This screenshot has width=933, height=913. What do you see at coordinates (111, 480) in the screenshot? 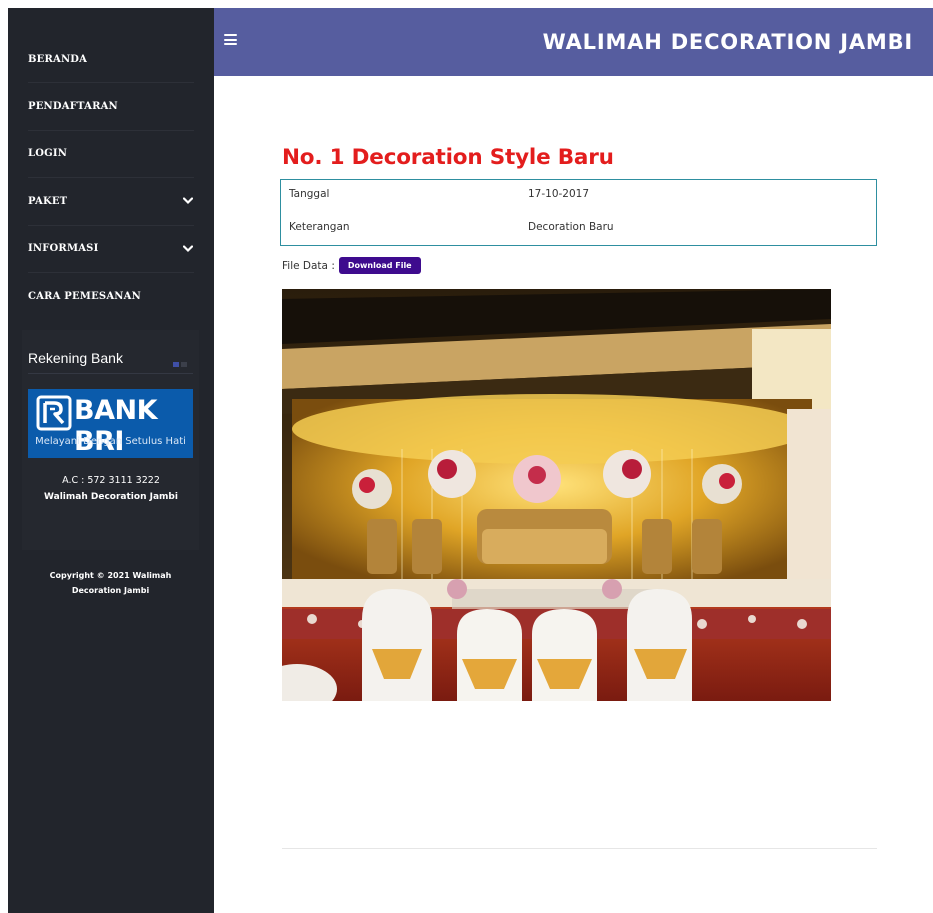
I see `account-number: A.C : 572 3111 3222` at bounding box center [111, 480].